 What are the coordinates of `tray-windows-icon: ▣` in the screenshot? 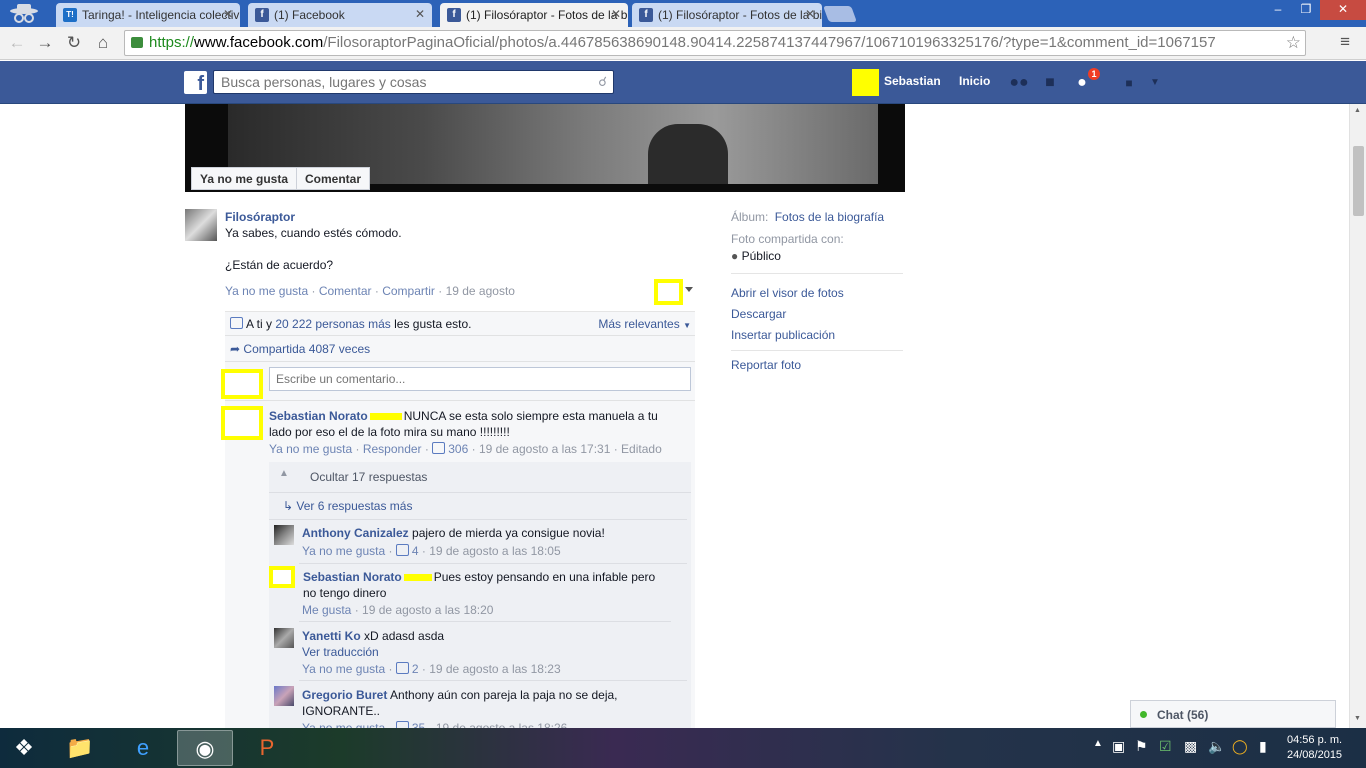 It's located at (1118, 746).